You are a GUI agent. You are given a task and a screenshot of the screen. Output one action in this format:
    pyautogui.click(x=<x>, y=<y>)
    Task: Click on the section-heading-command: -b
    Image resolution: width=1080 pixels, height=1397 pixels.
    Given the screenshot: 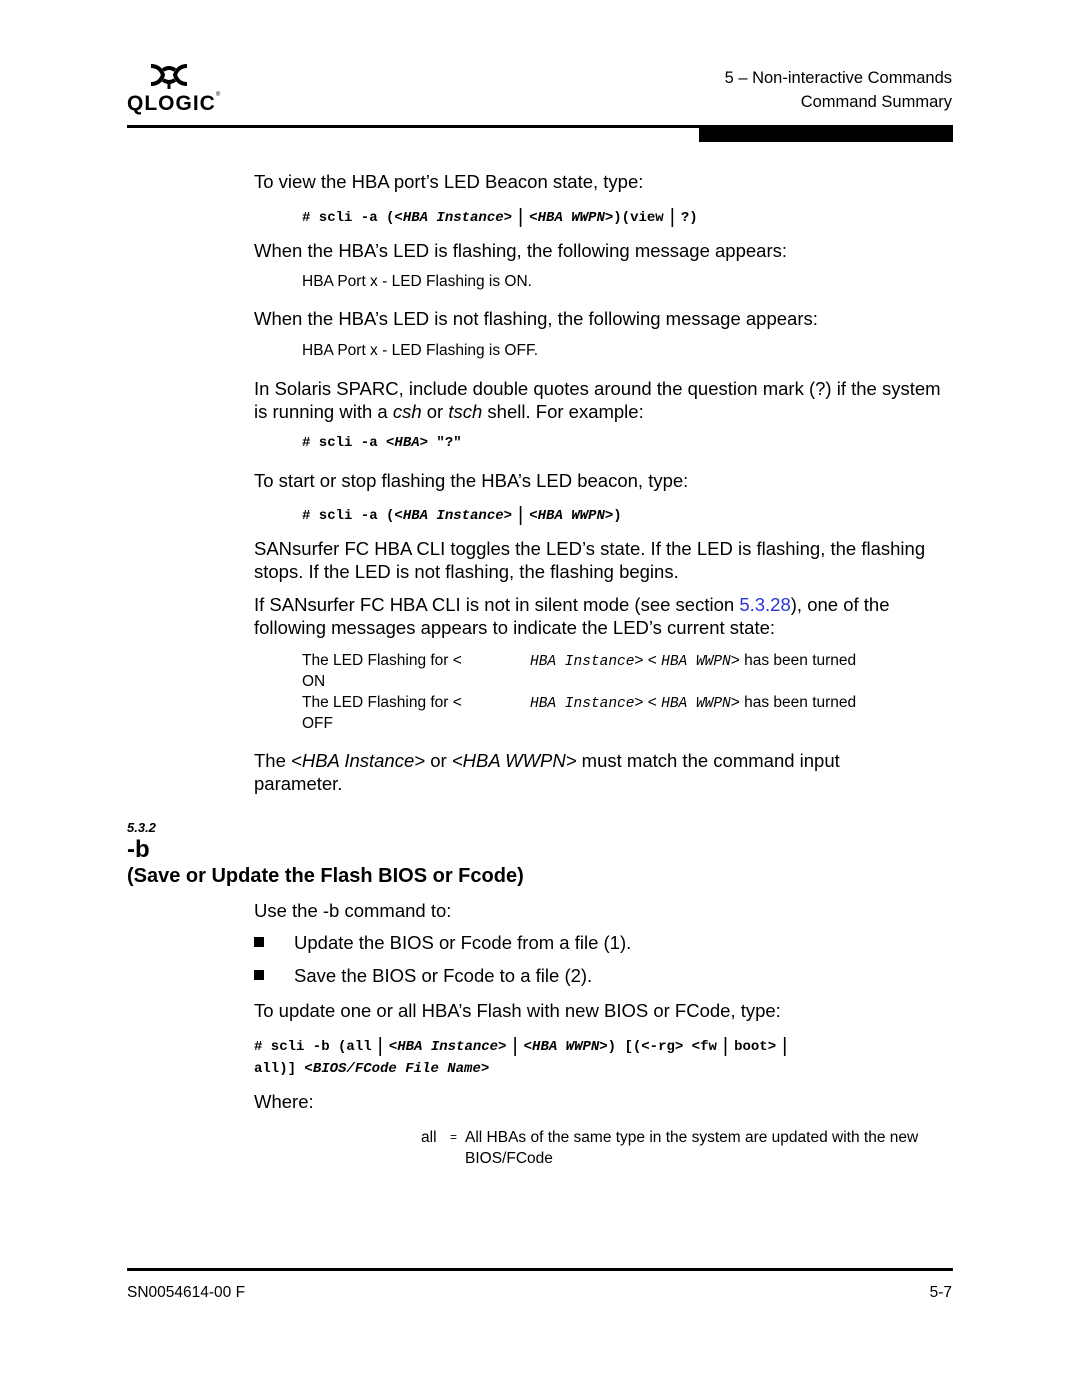 What is the action you would take?
    pyautogui.click(x=138, y=849)
    